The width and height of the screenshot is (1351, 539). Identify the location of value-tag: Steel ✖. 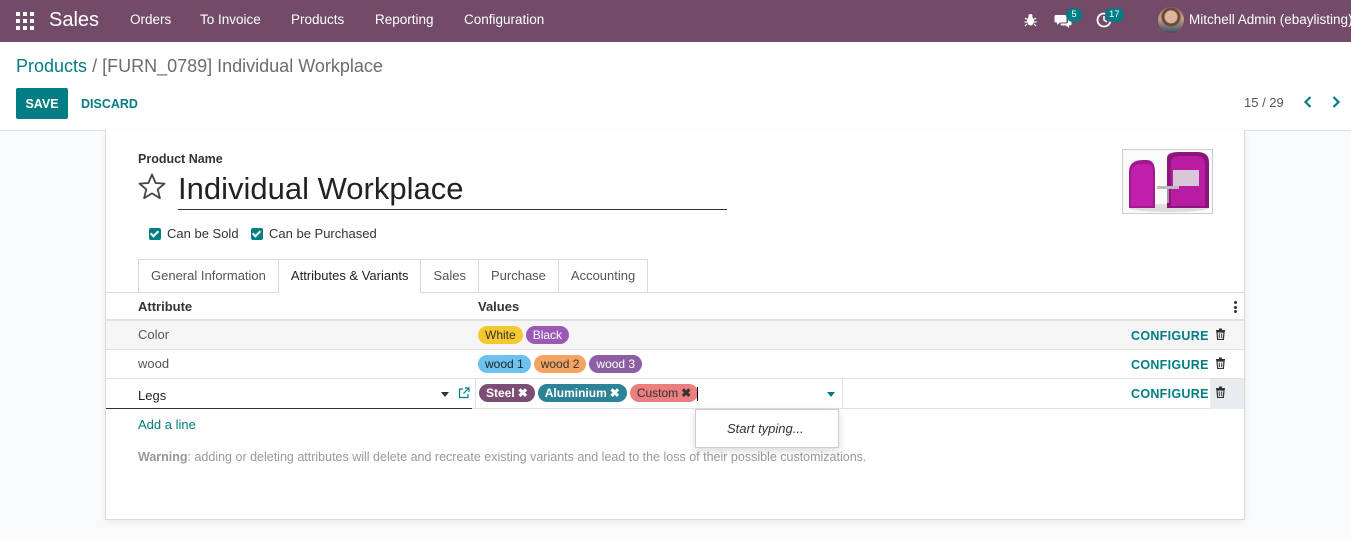
(507, 393).